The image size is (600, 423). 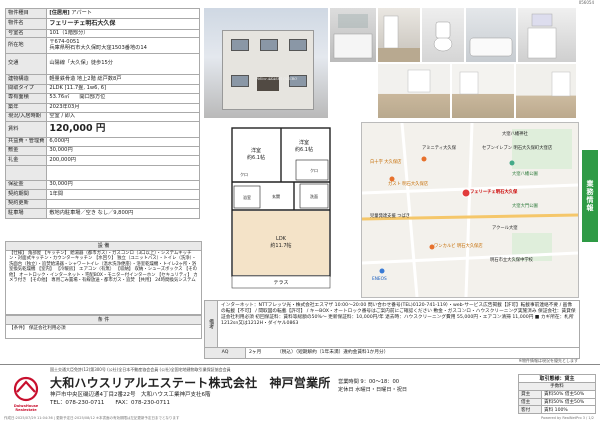 I want to click on spec-key: 専有面積, so click(x=26, y=98).